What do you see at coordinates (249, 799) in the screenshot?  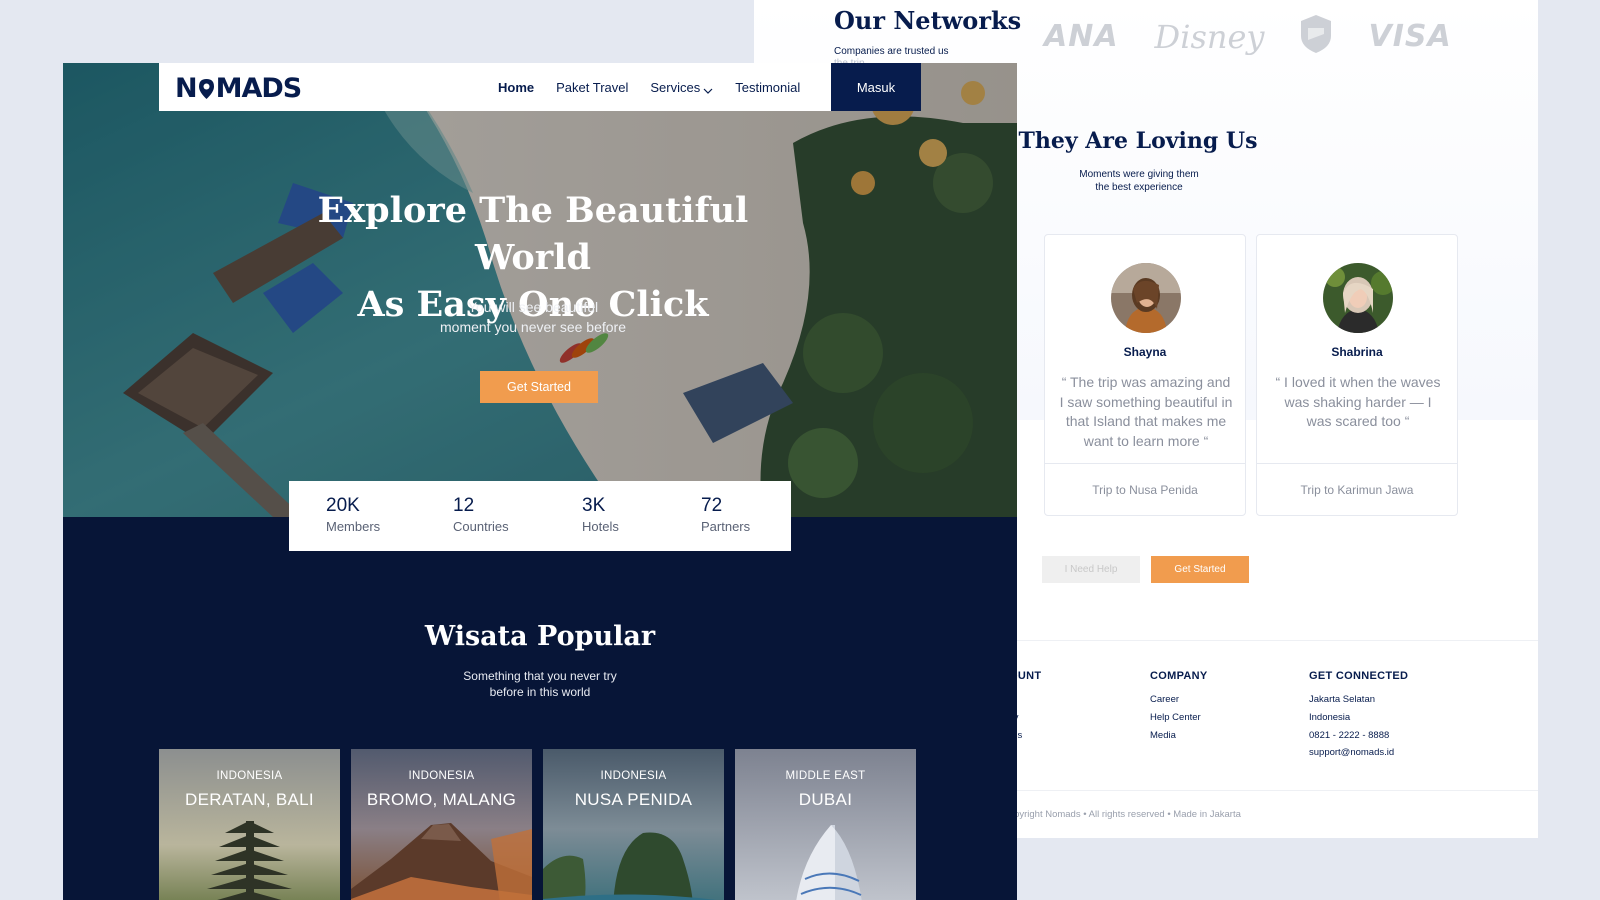 I see `destination-name: DERATAN, BALI` at bounding box center [249, 799].